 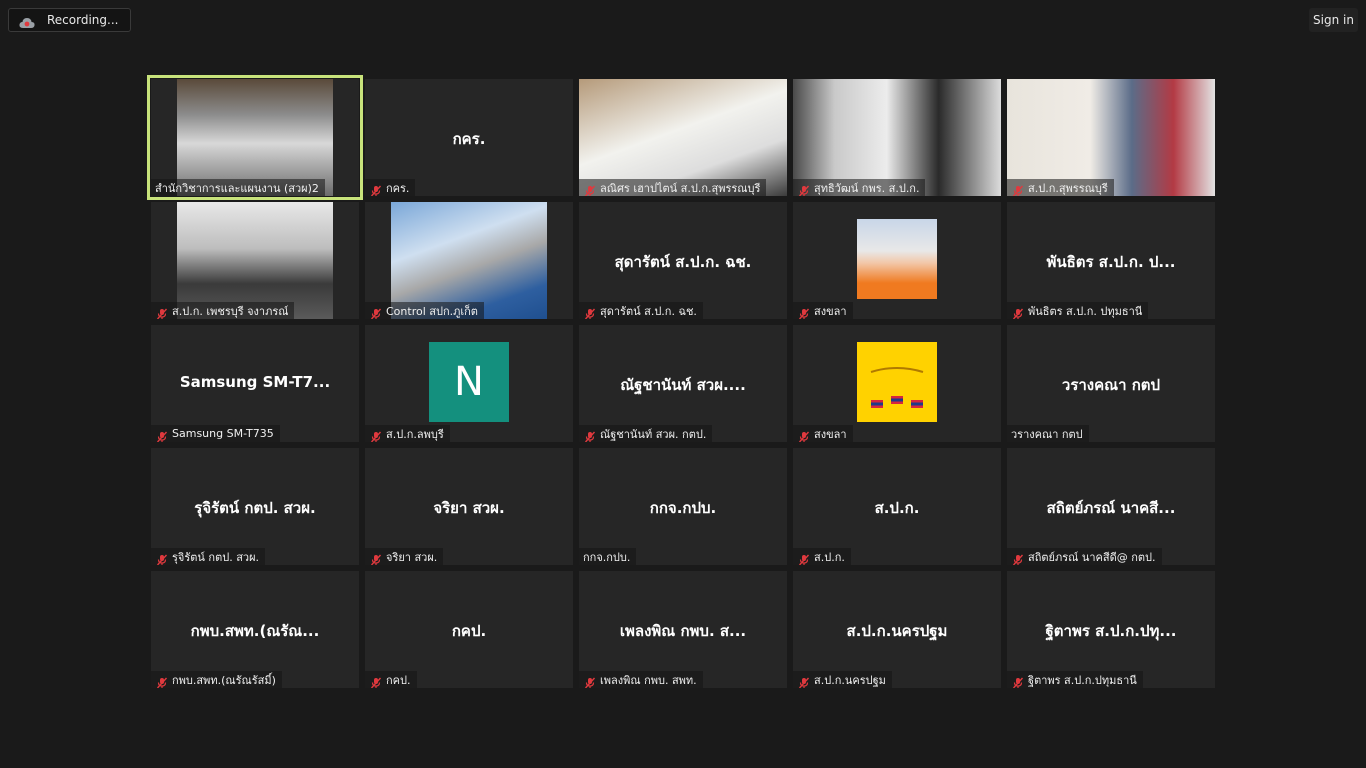 I want to click on participant-nameplate: ส.ป.ก.นครปฐม, so click(x=842, y=679).